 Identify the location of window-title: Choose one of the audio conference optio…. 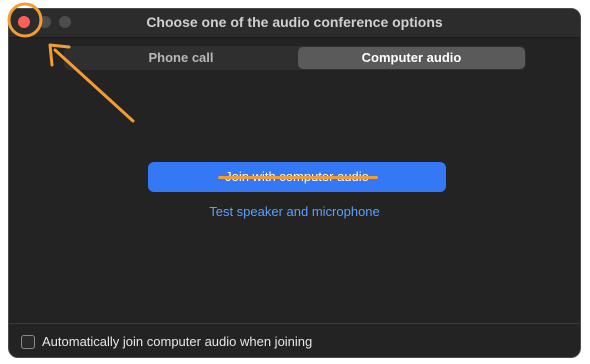
(294, 22).